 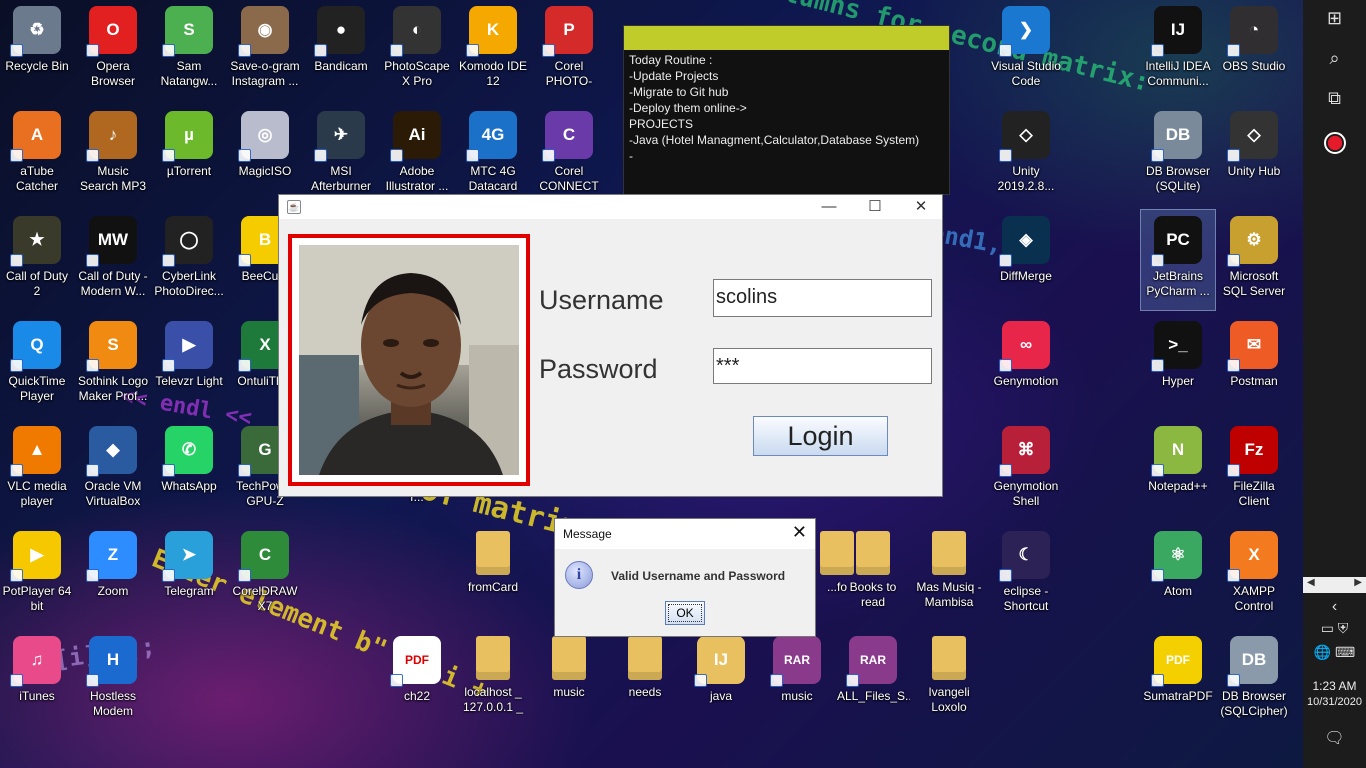 I want to click on desktop-icon-eclipse-shortcut: ☾ eclipse - Shortcut, so click(x=1026, y=575).